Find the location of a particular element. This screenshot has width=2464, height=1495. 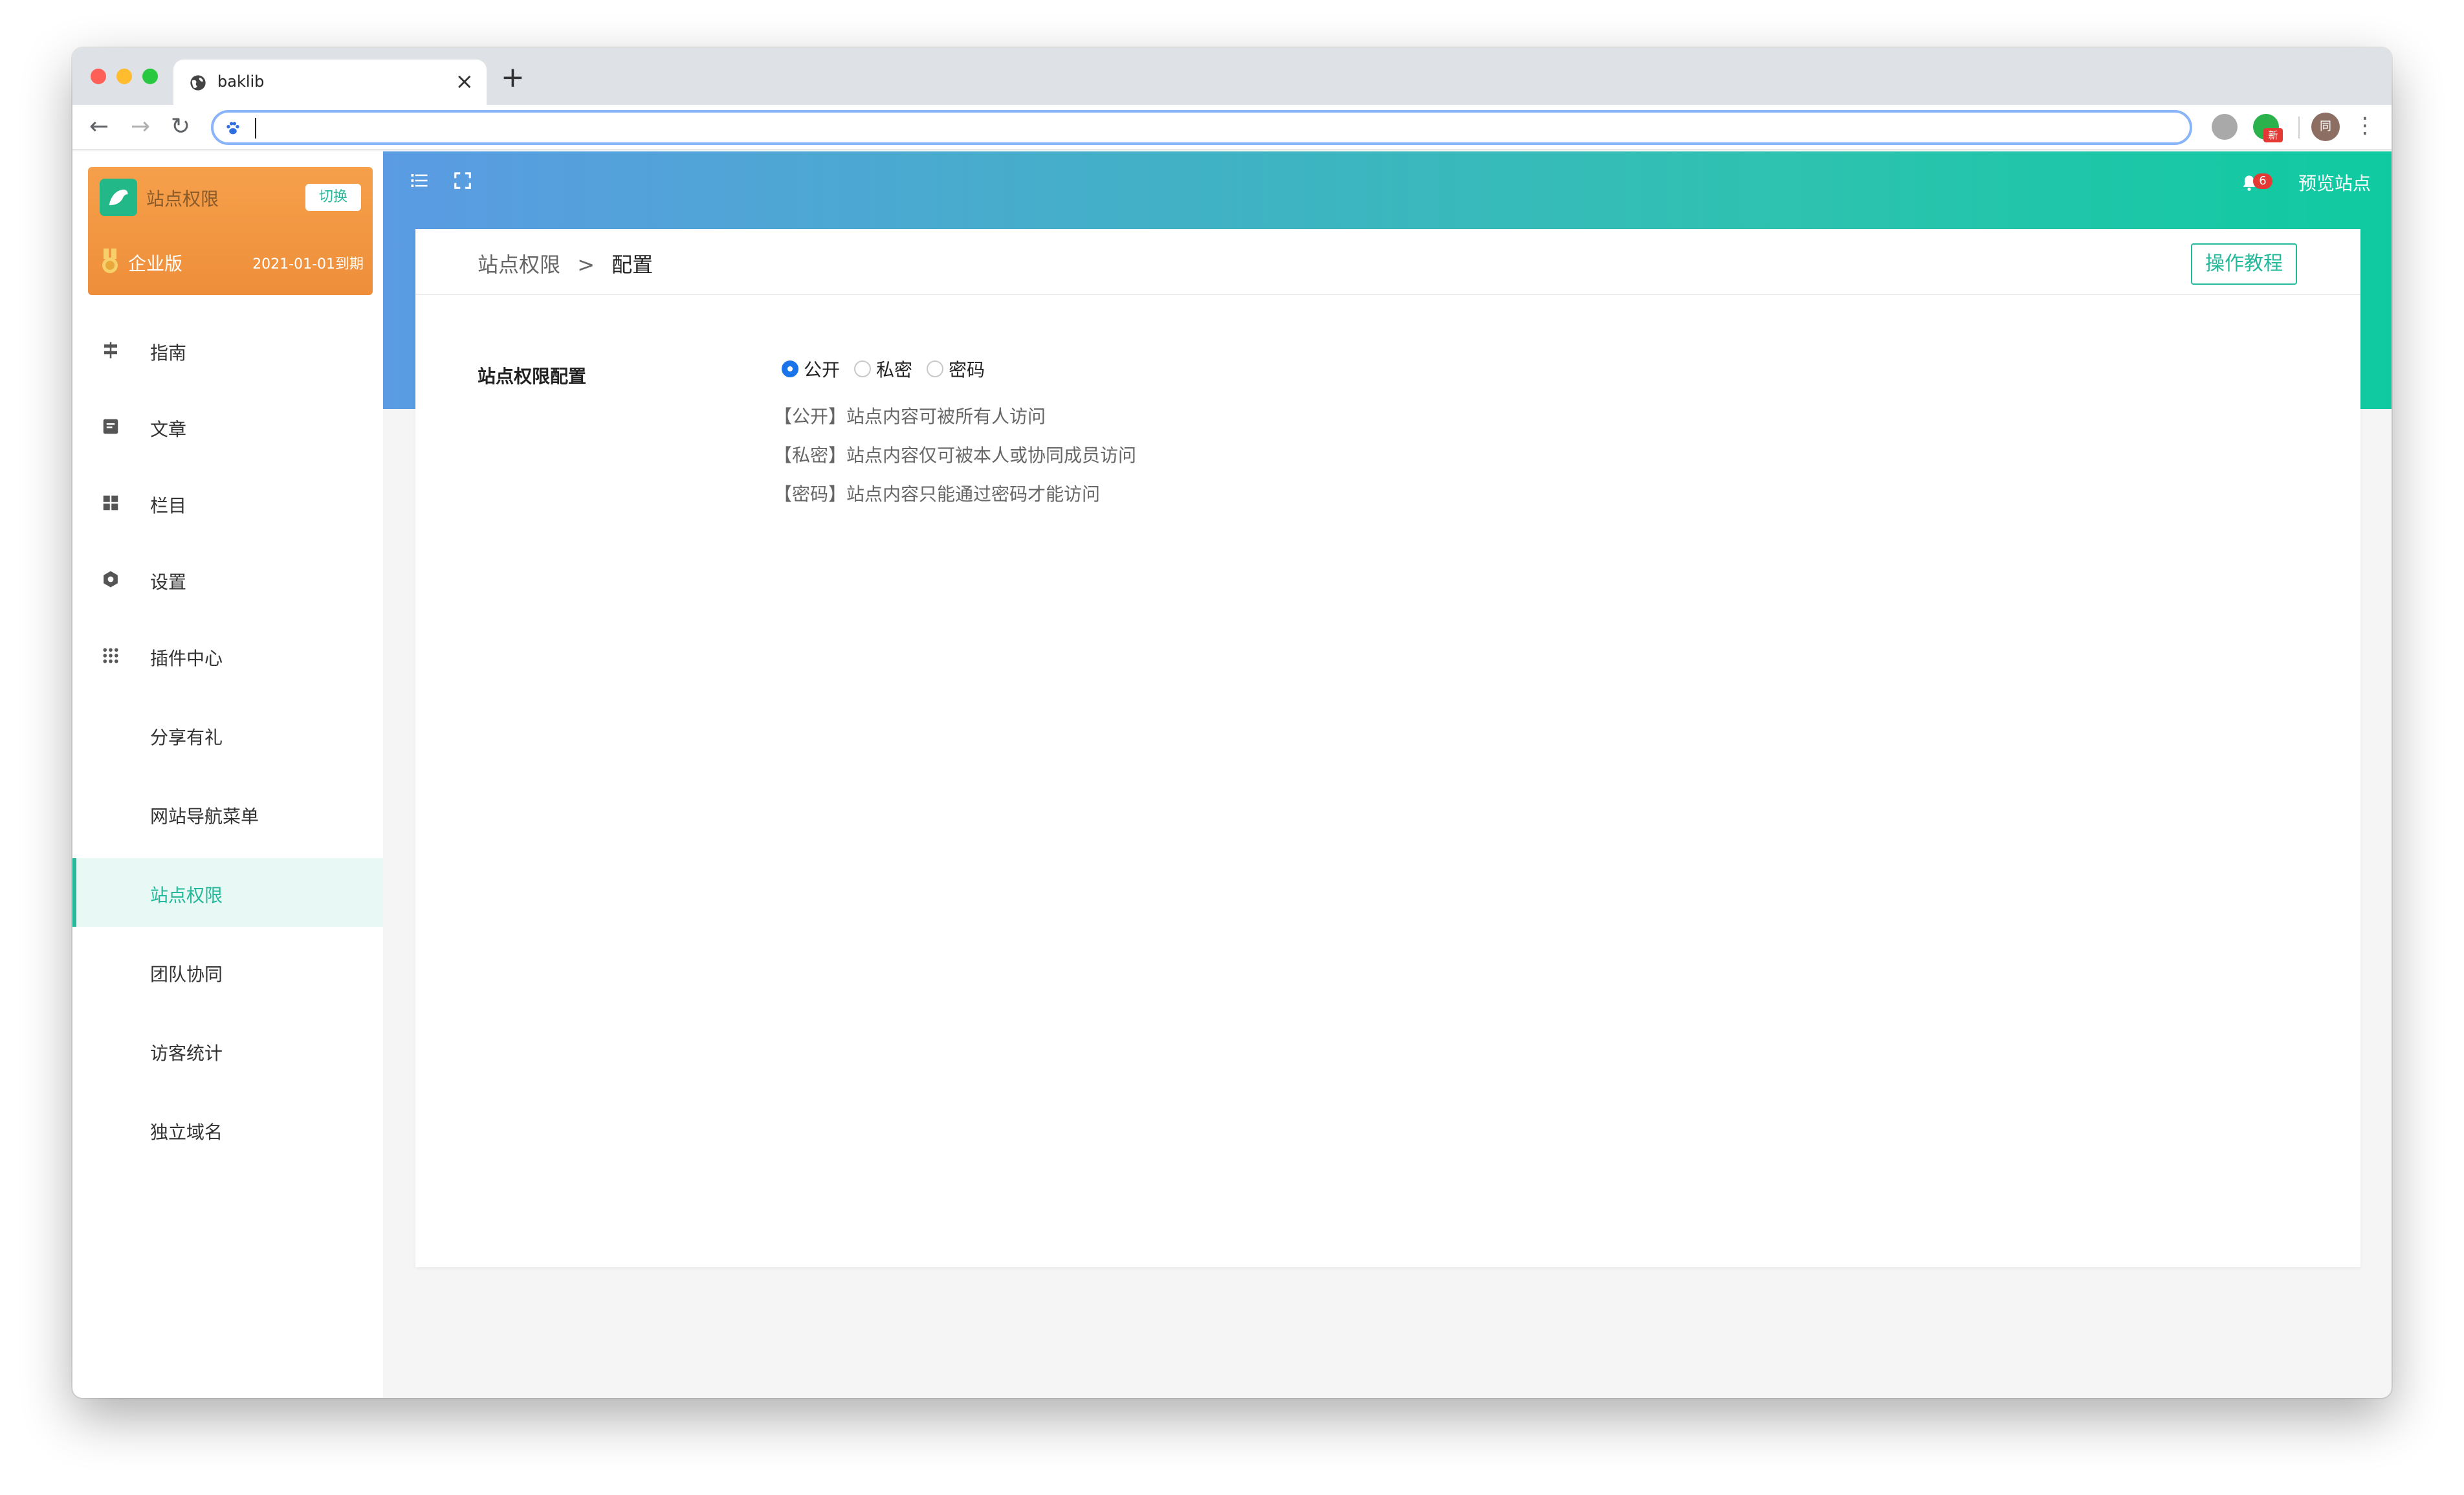

sidebar-item-columns: 栏目 is located at coordinates (227, 503).